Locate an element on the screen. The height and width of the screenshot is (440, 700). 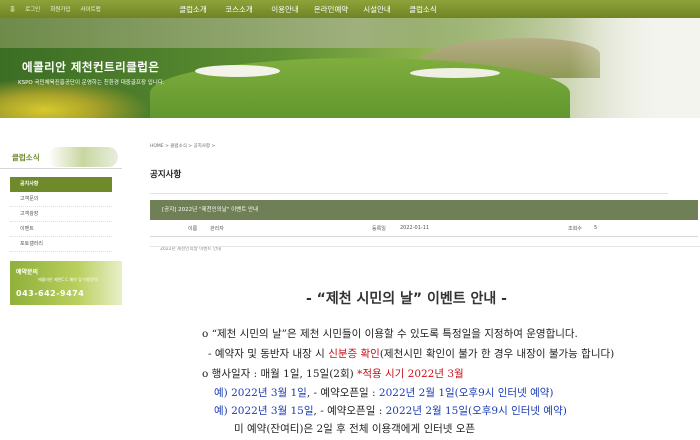
example1-sep: , - 예약오픈일 : is located at coordinates (342, 393).